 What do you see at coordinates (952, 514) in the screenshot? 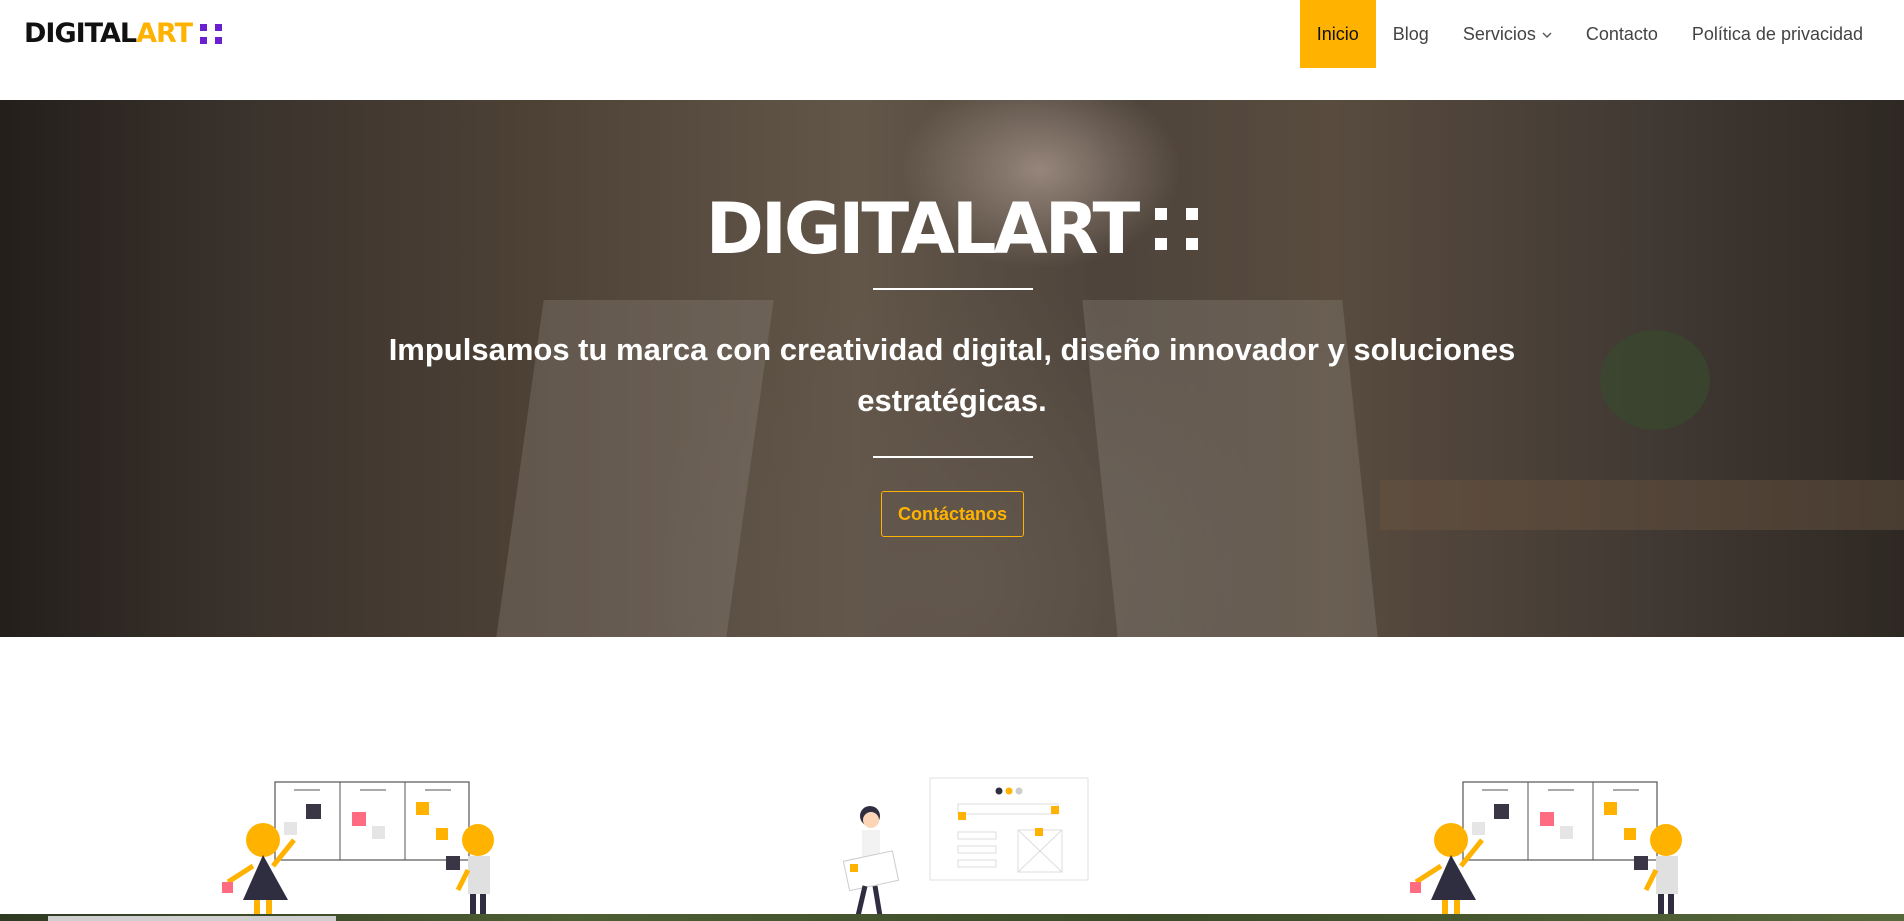
I see `contact-cta-button: Contáctanos` at bounding box center [952, 514].